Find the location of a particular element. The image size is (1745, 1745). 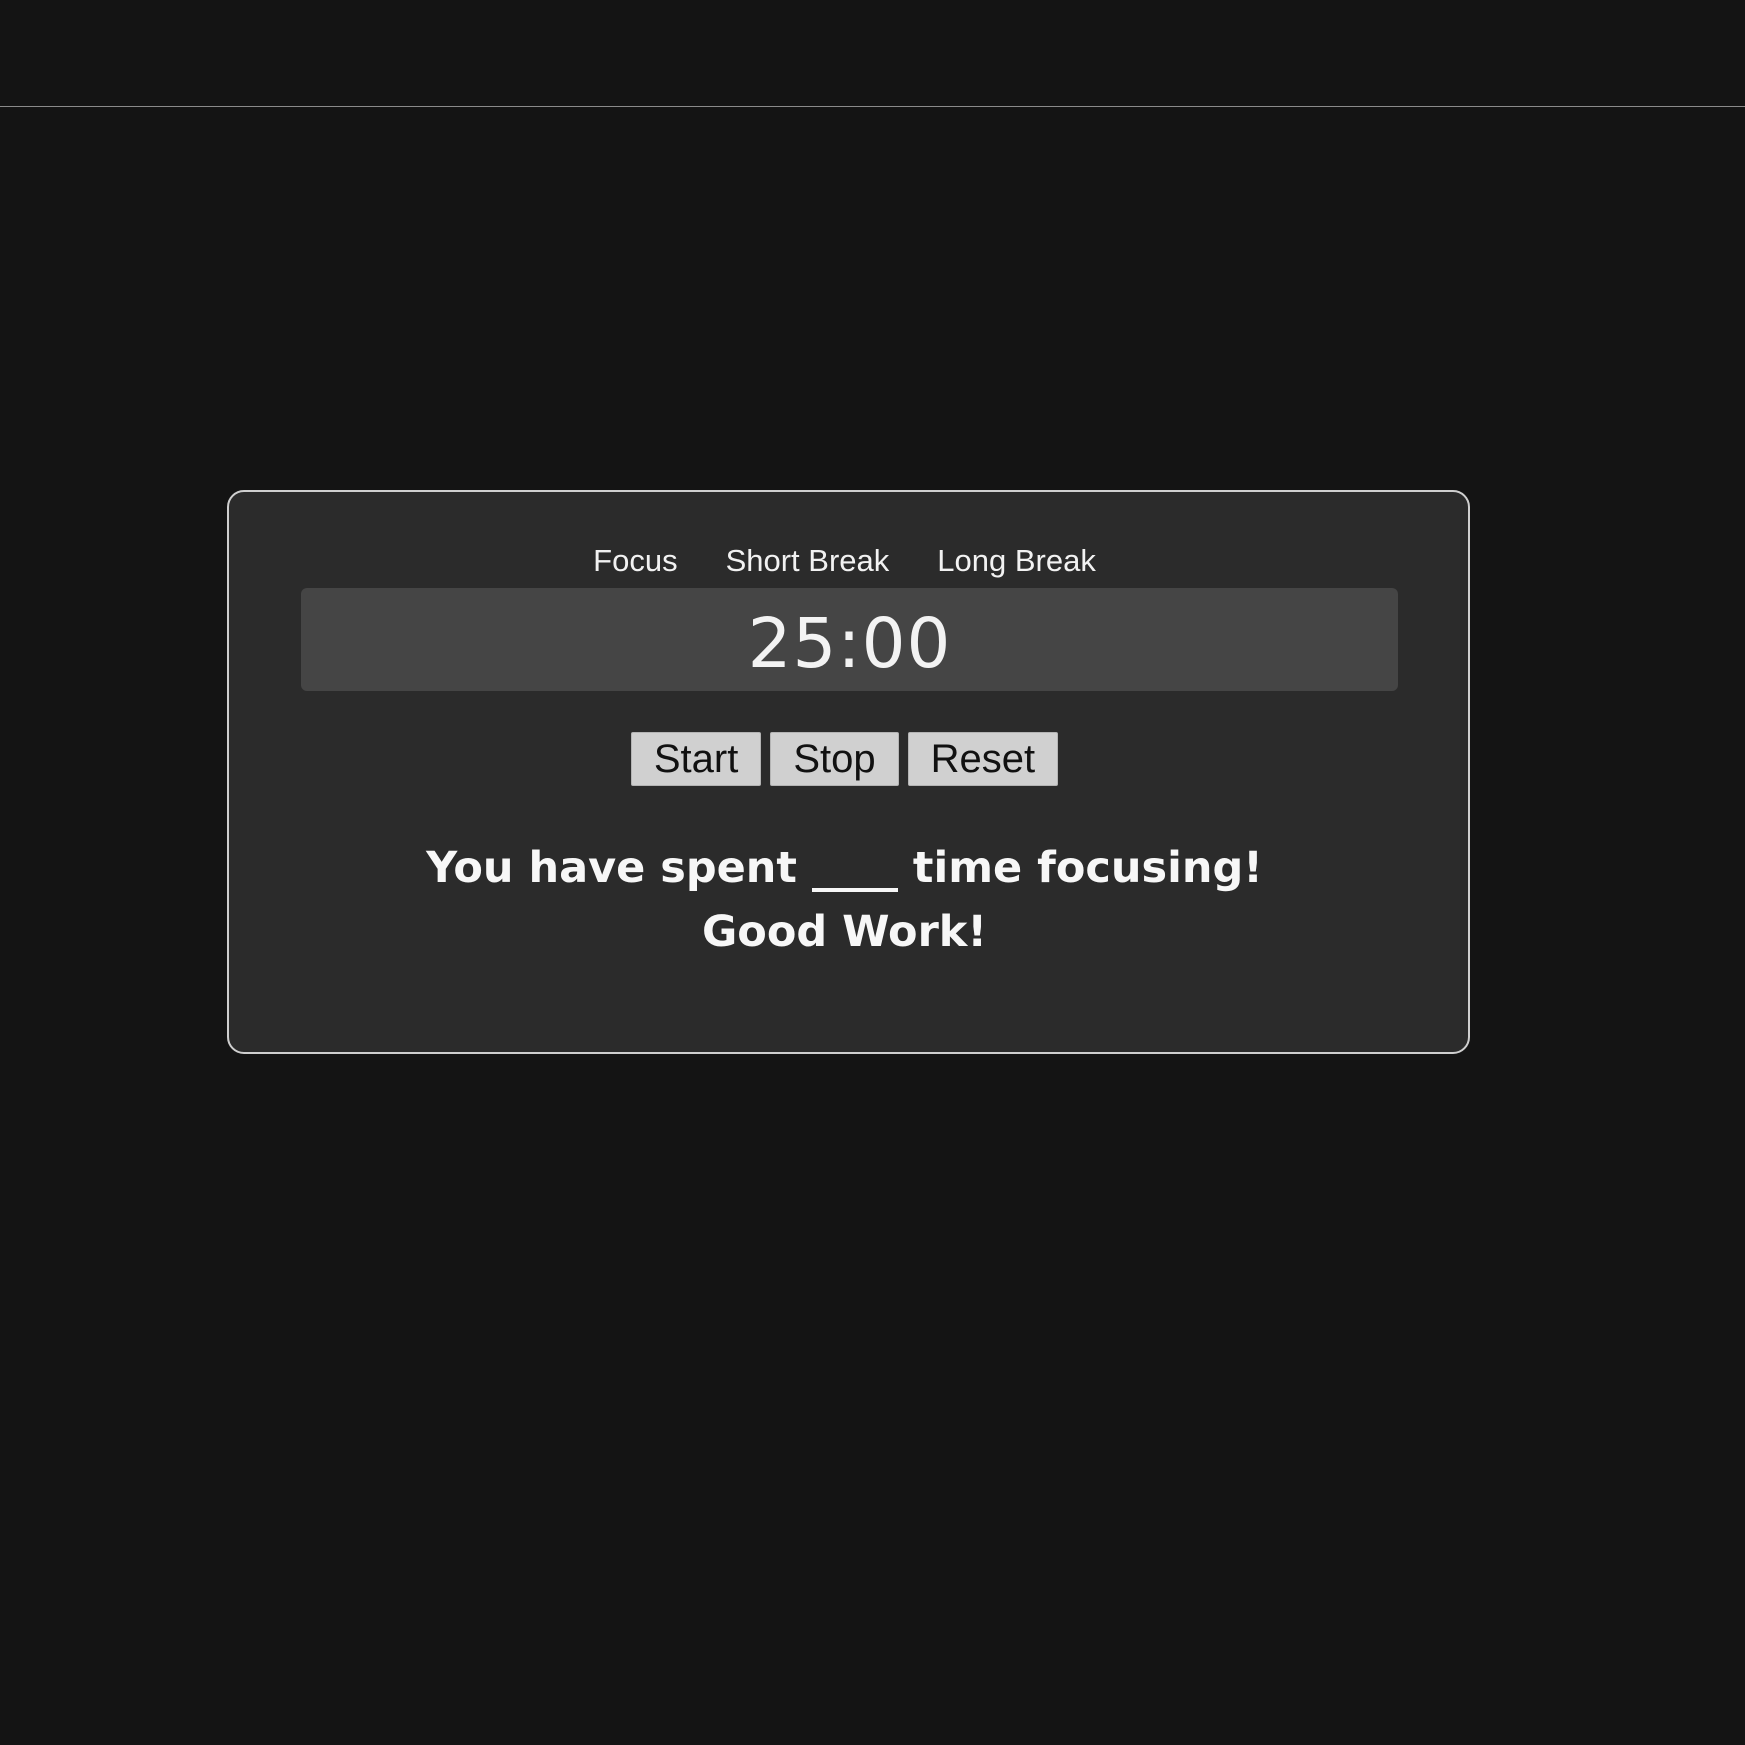

reset-button: Reset is located at coordinates (983, 759).